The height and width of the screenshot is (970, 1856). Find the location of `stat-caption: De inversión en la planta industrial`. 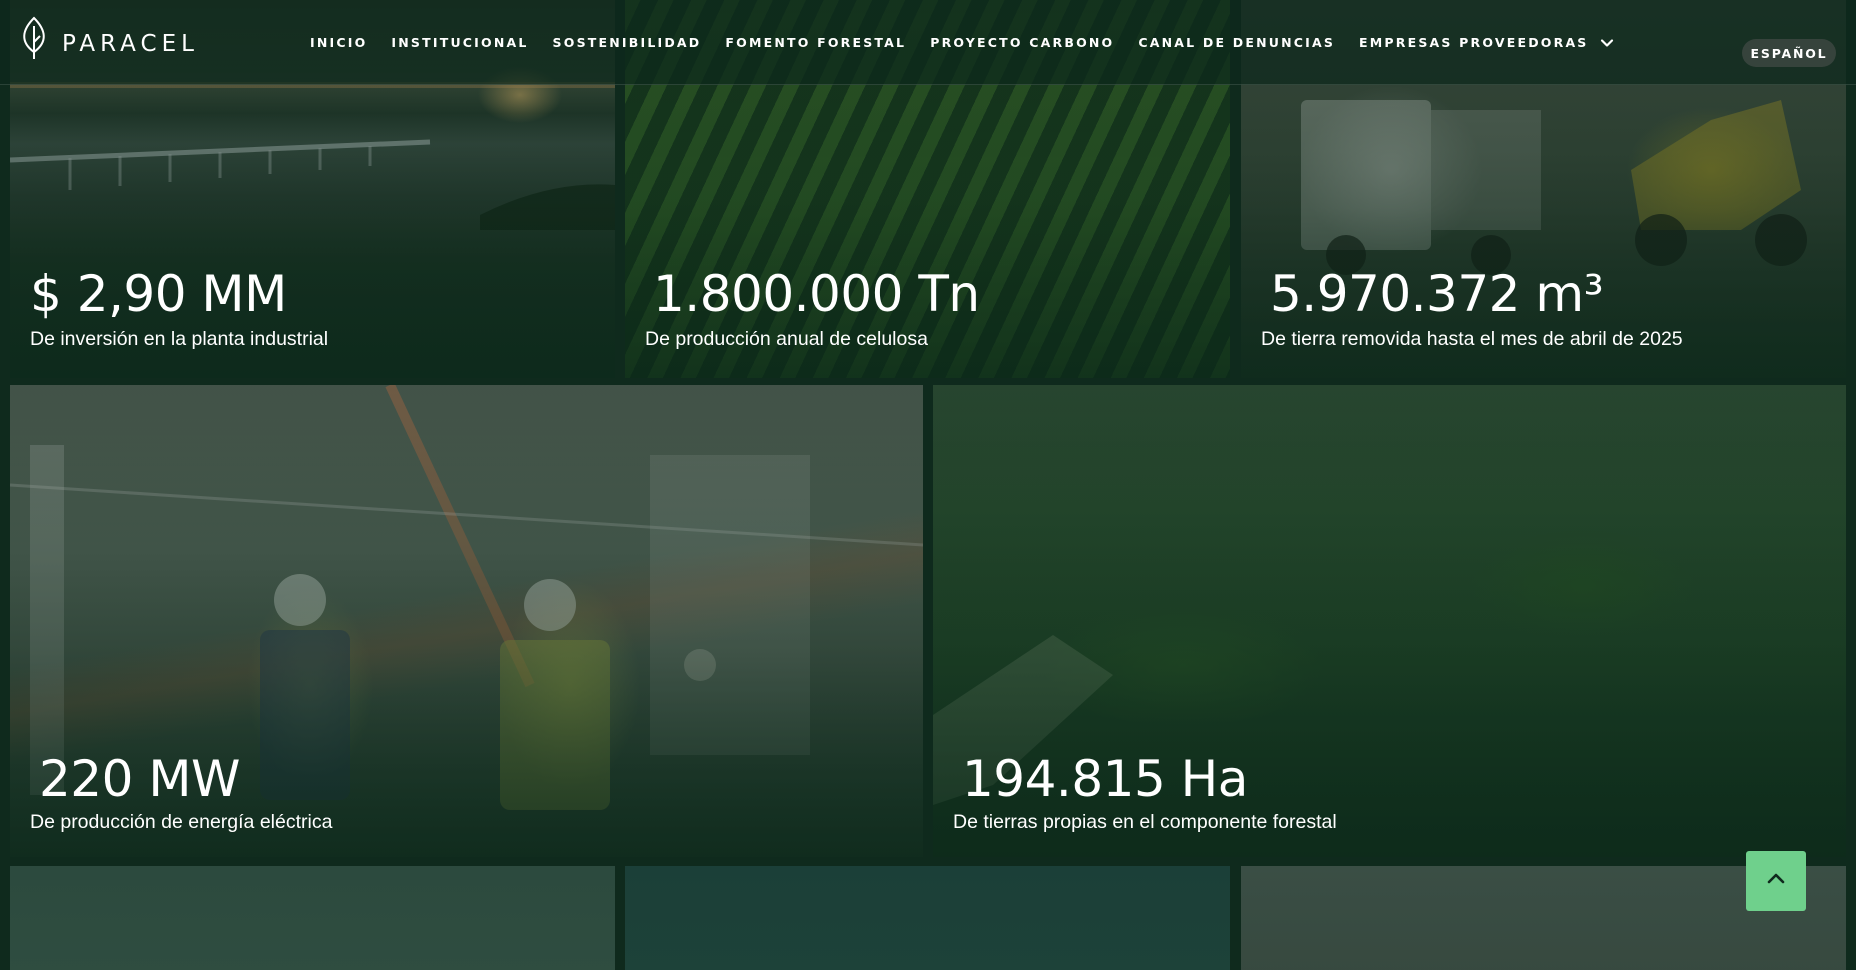

stat-caption: De inversión en la planta industrial is located at coordinates (179, 339).